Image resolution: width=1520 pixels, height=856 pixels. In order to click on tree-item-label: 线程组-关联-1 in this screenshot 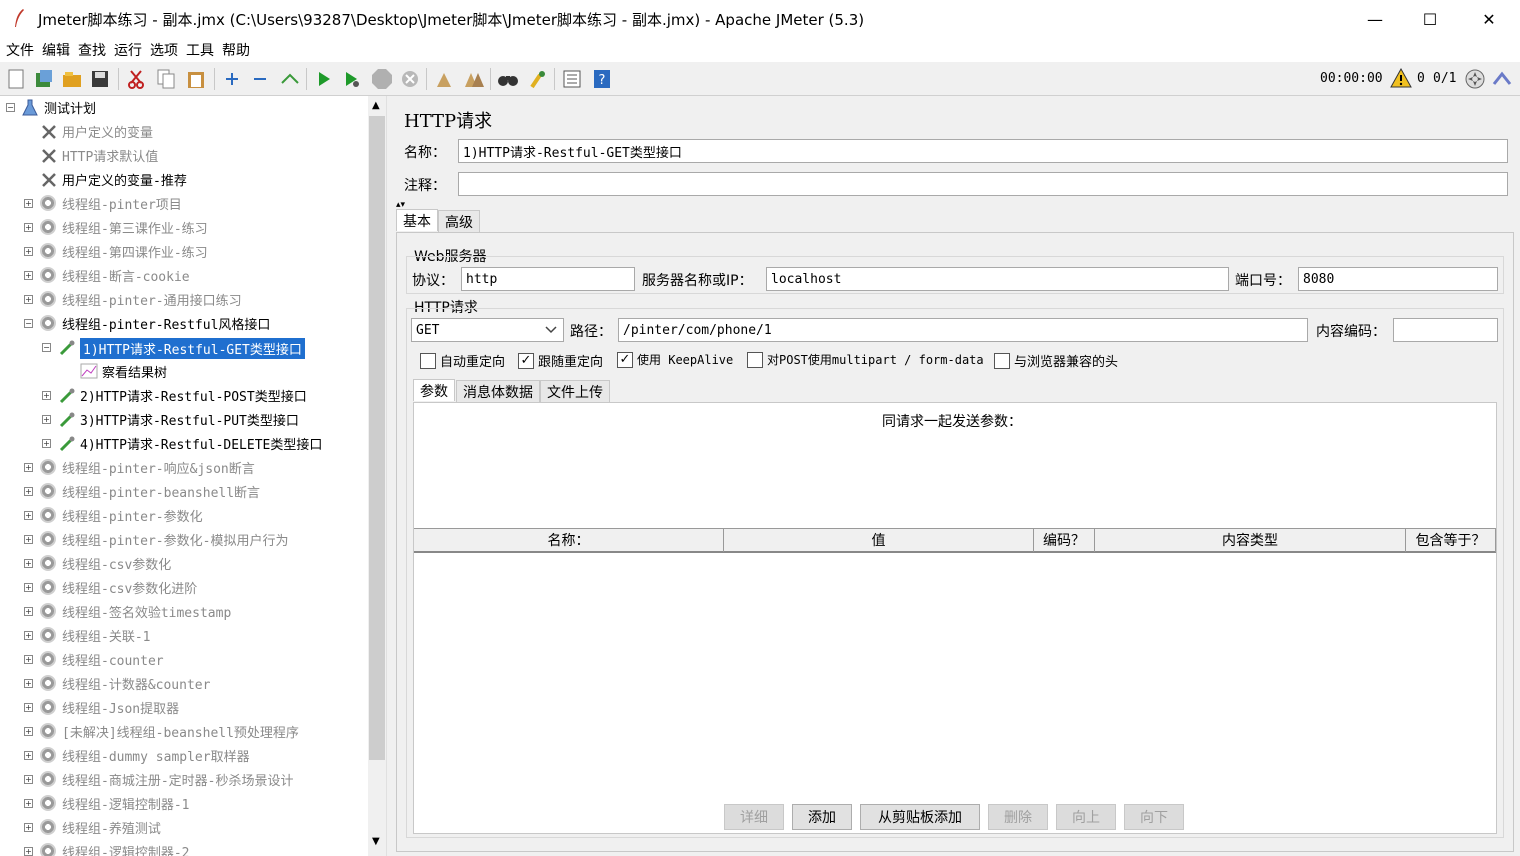, I will do `click(106, 635)`.